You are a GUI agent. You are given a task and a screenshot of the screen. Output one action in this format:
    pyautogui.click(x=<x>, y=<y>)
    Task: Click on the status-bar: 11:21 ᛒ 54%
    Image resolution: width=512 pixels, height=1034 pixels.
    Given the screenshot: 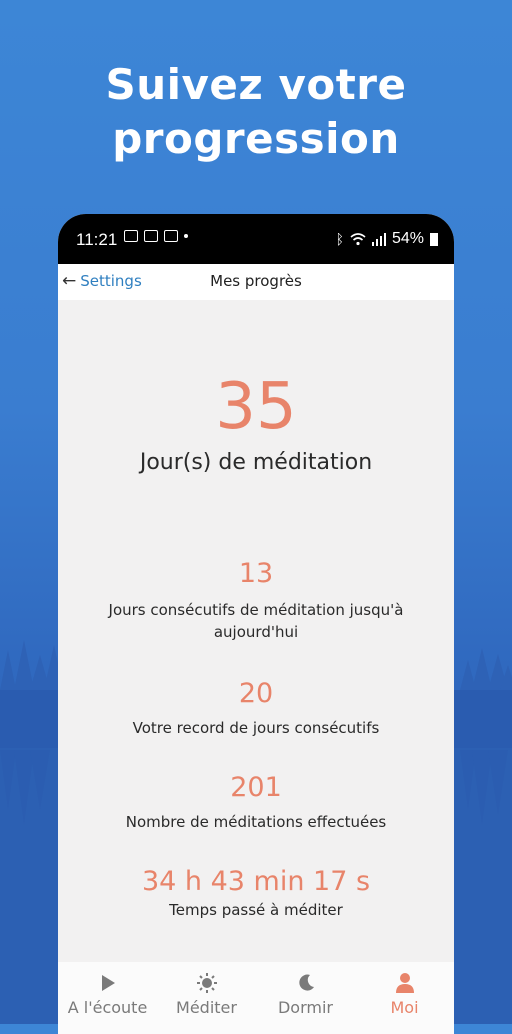 What is the action you would take?
    pyautogui.click(x=256, y=239)
    